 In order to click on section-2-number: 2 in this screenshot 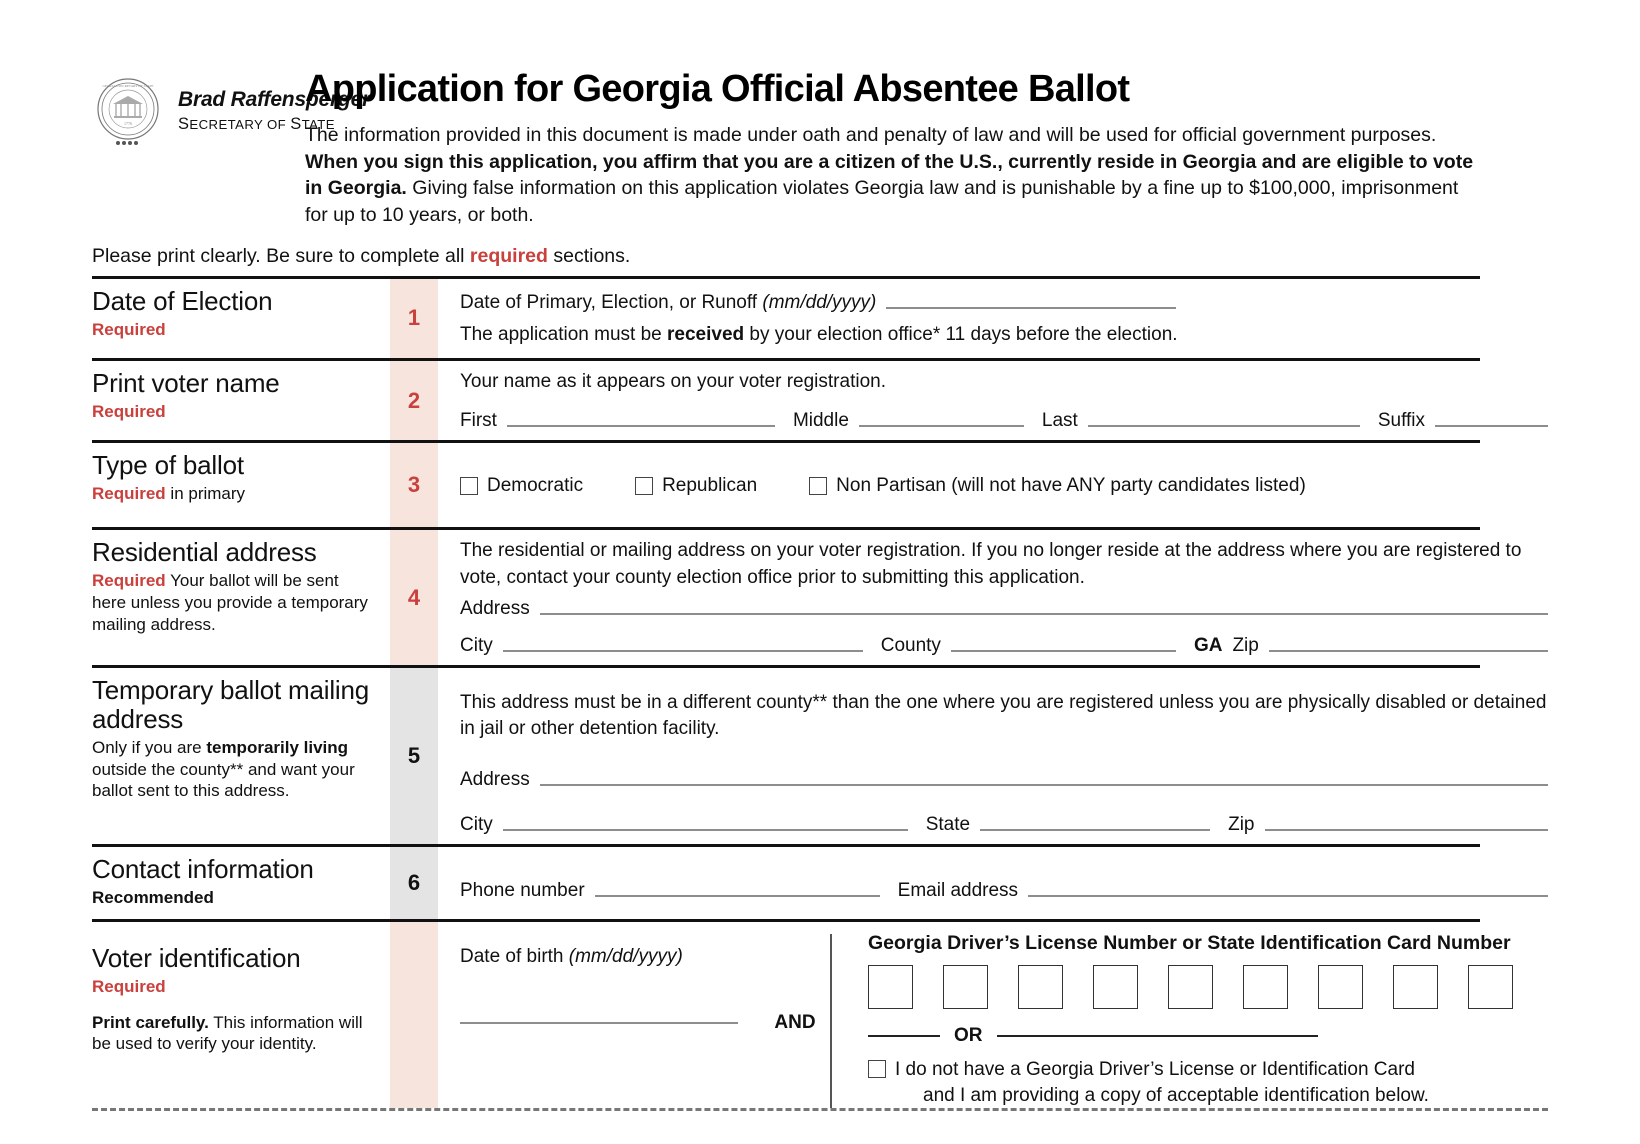, I will do `click(414, 400)`.